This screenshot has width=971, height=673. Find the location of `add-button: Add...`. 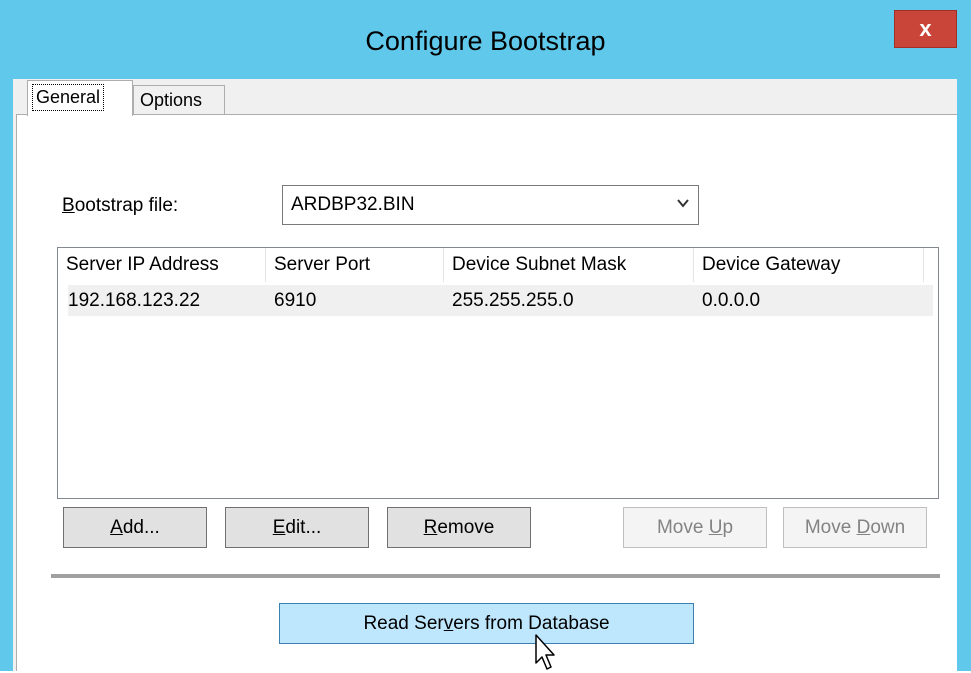

add-button: Add... is located at coordinates (135, 527).